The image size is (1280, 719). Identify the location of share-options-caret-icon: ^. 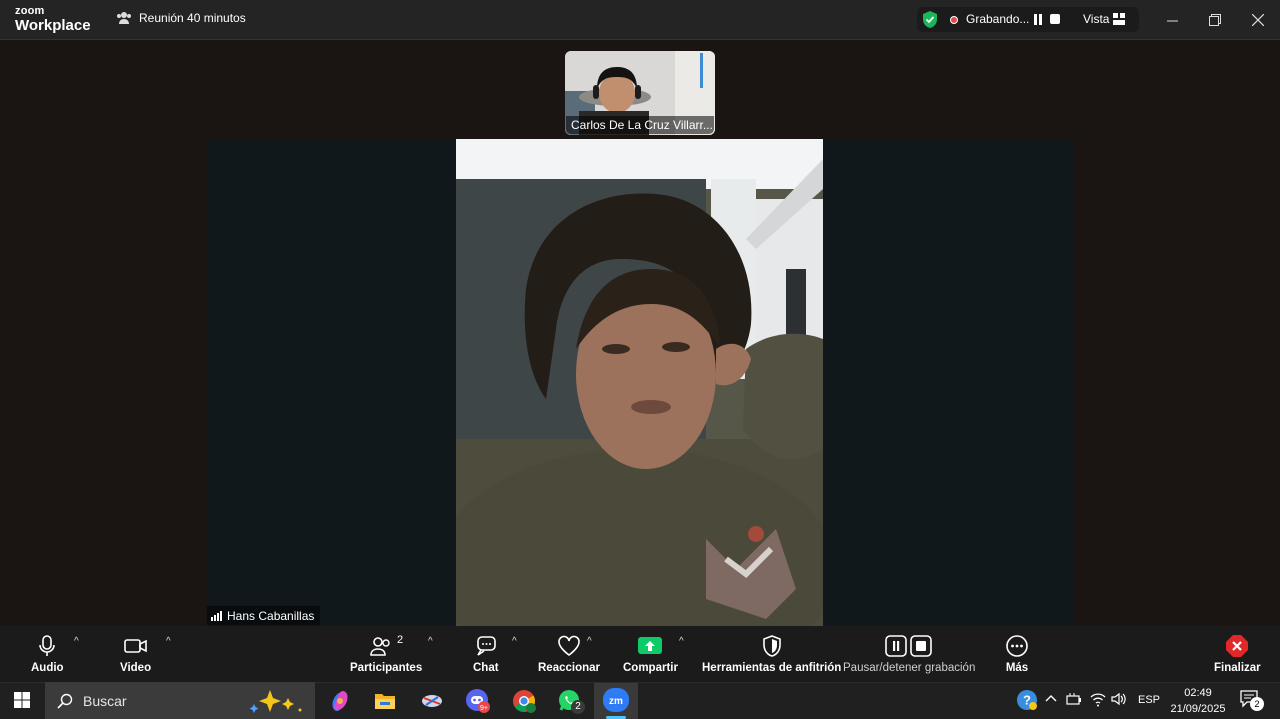
(681, 641).